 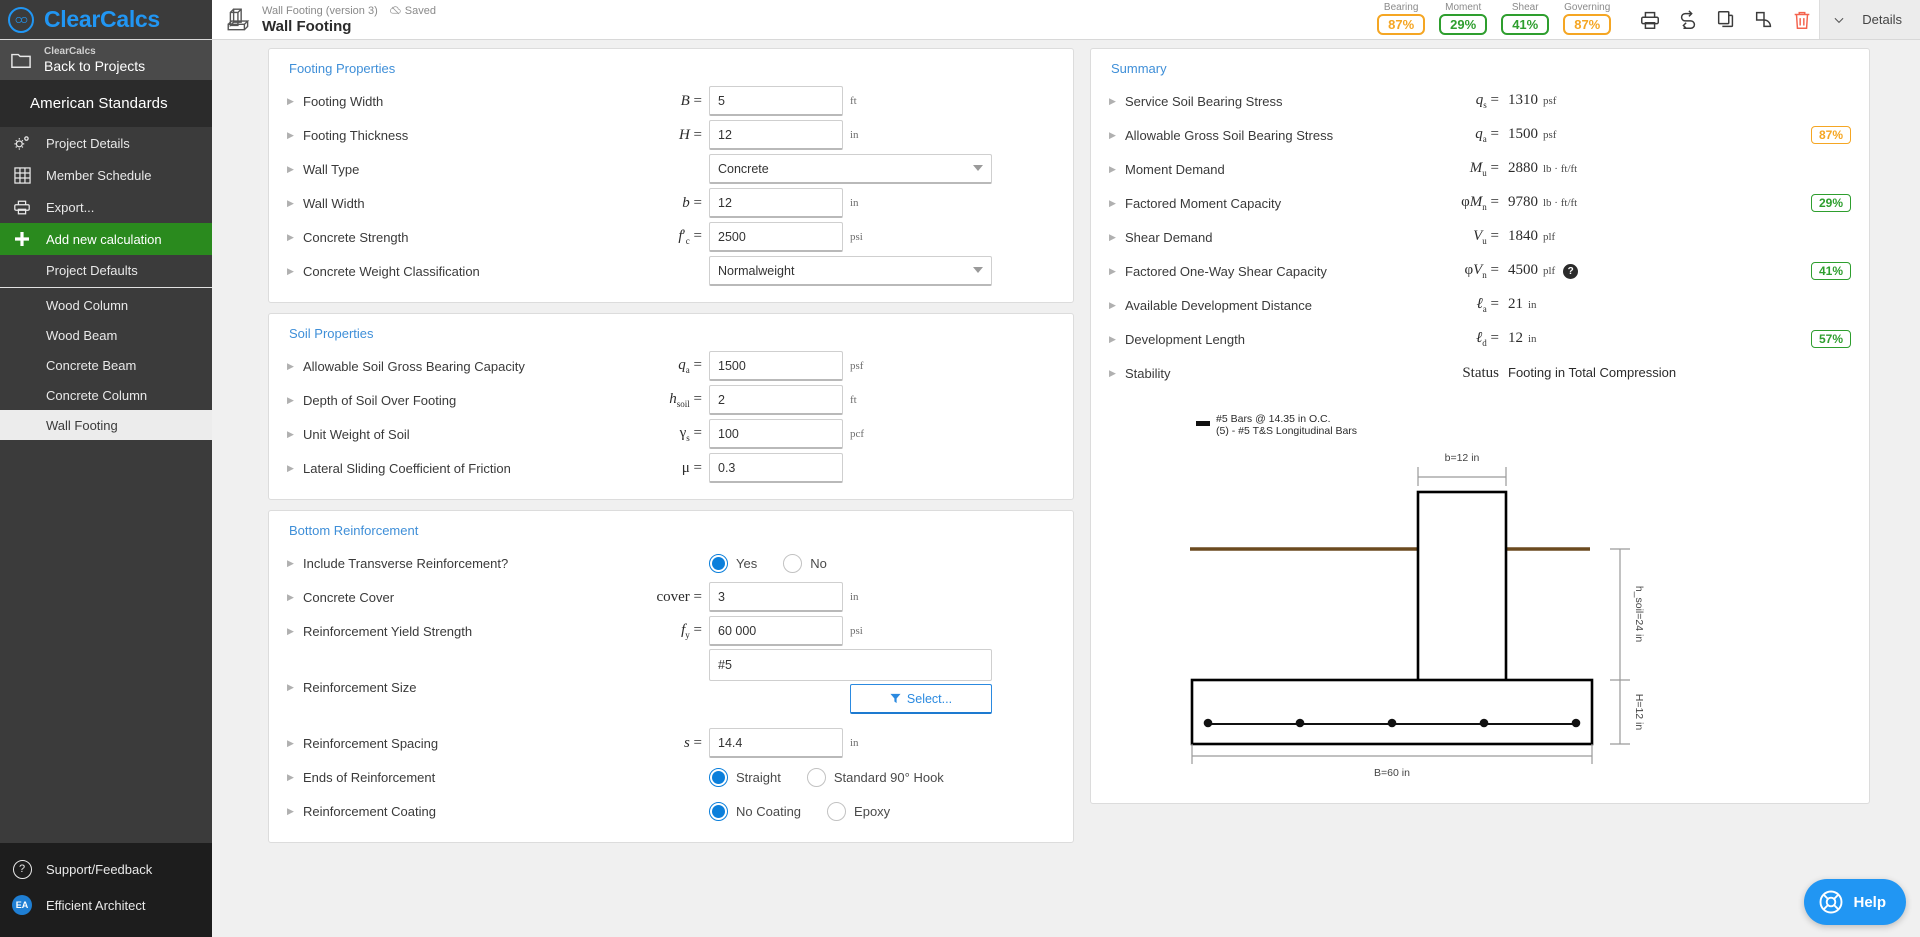 What do you see at coordinates (467, 563) in the screenshot?
I see `field-label: ▶ Include Transverse Reinforcement?` at bounding box center [467, 563].